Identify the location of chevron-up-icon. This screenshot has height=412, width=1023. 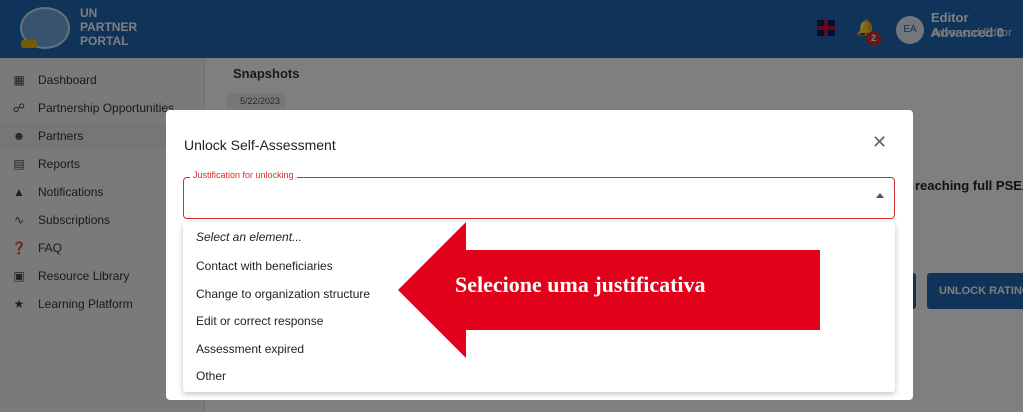
(880, 195).